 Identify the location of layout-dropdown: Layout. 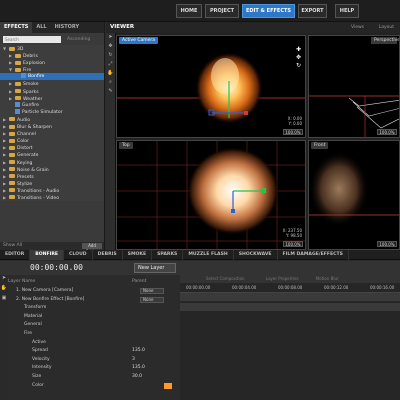
(386, 27).